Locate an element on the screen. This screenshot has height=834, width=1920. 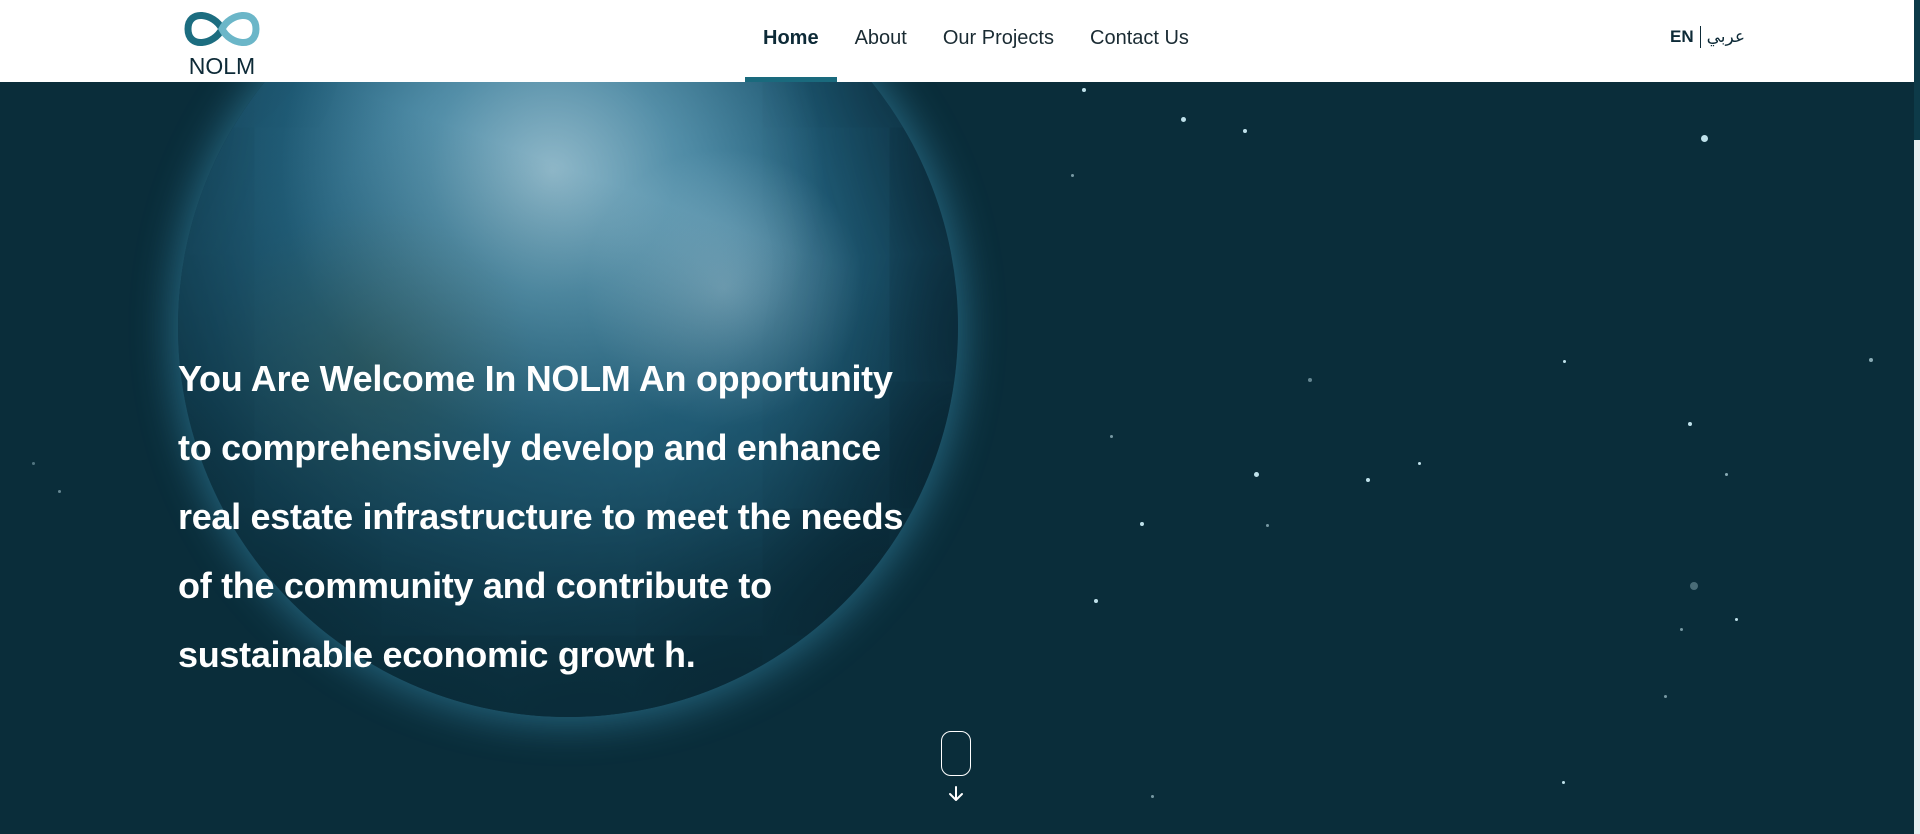
nav-item-home: Home is located at coordinates (791, 41).